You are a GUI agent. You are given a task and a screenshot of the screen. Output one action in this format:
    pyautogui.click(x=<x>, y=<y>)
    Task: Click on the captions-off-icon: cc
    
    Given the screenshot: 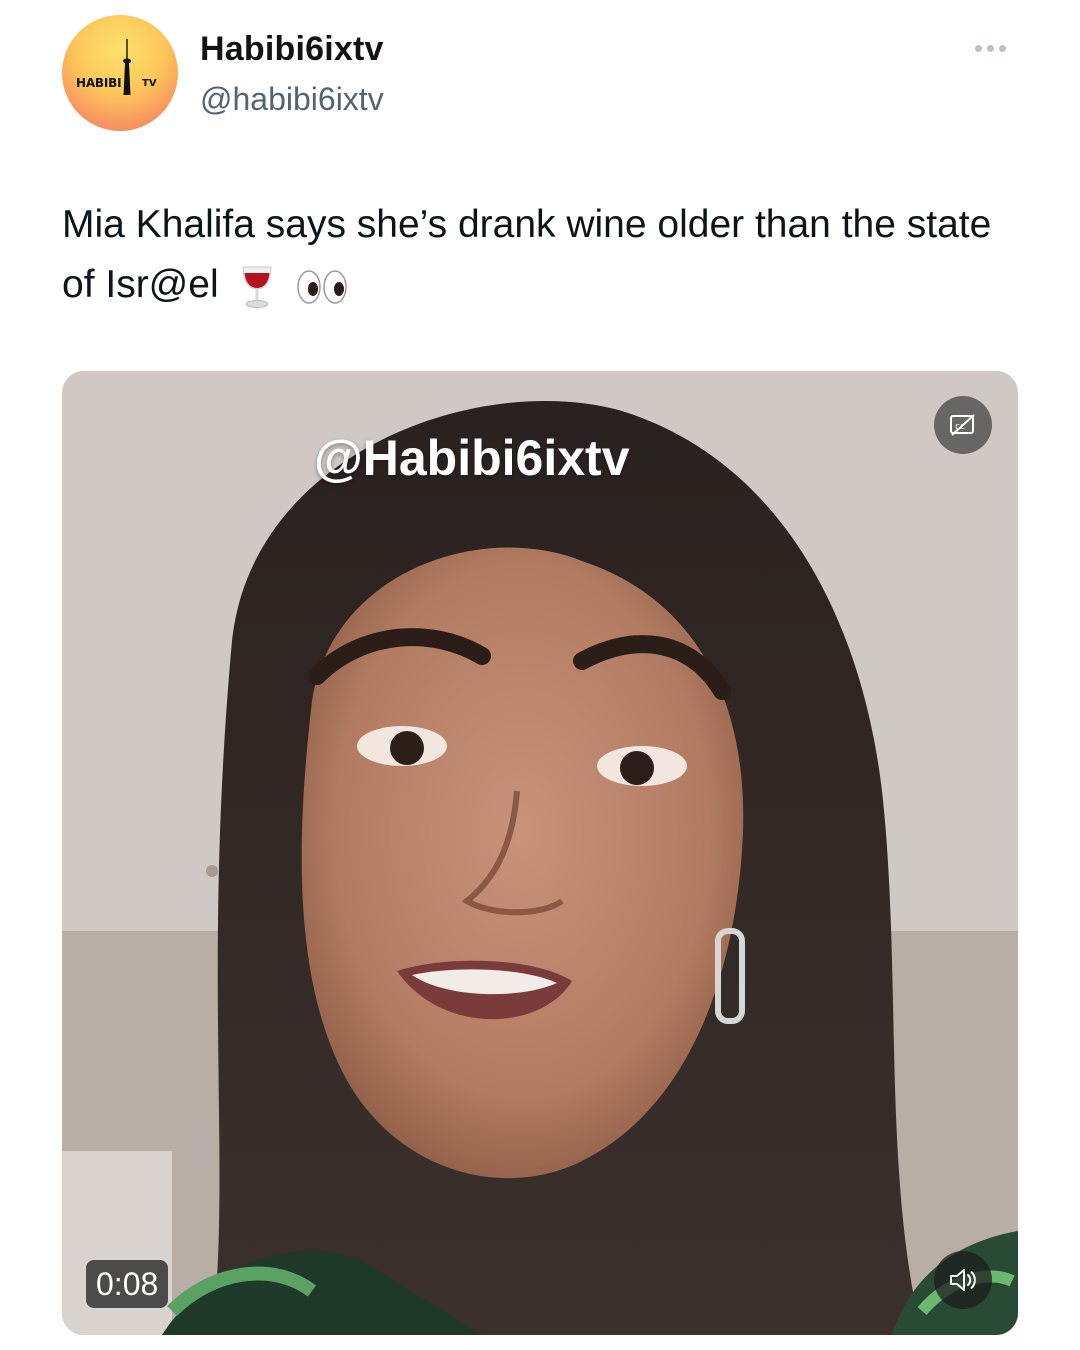 What is the action you would take?
    pyautogui.click(x=962, y=425)
    